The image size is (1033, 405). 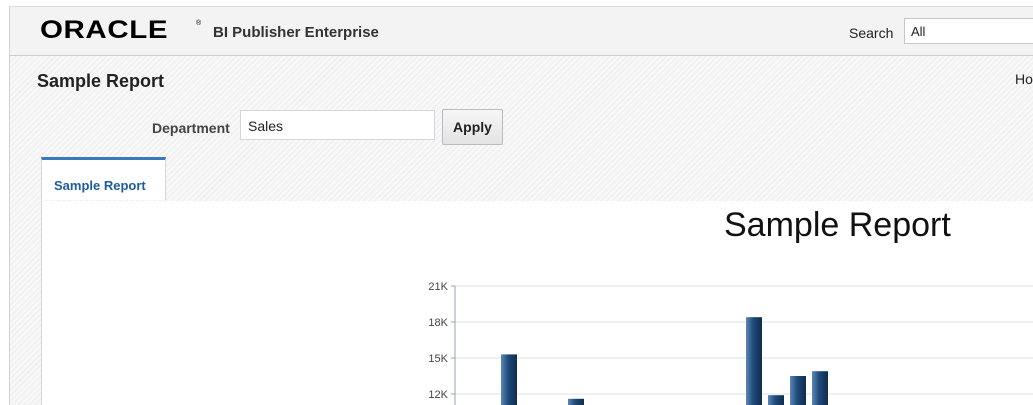 I want to click on department-field: Sales, so click(x=337, y=125).